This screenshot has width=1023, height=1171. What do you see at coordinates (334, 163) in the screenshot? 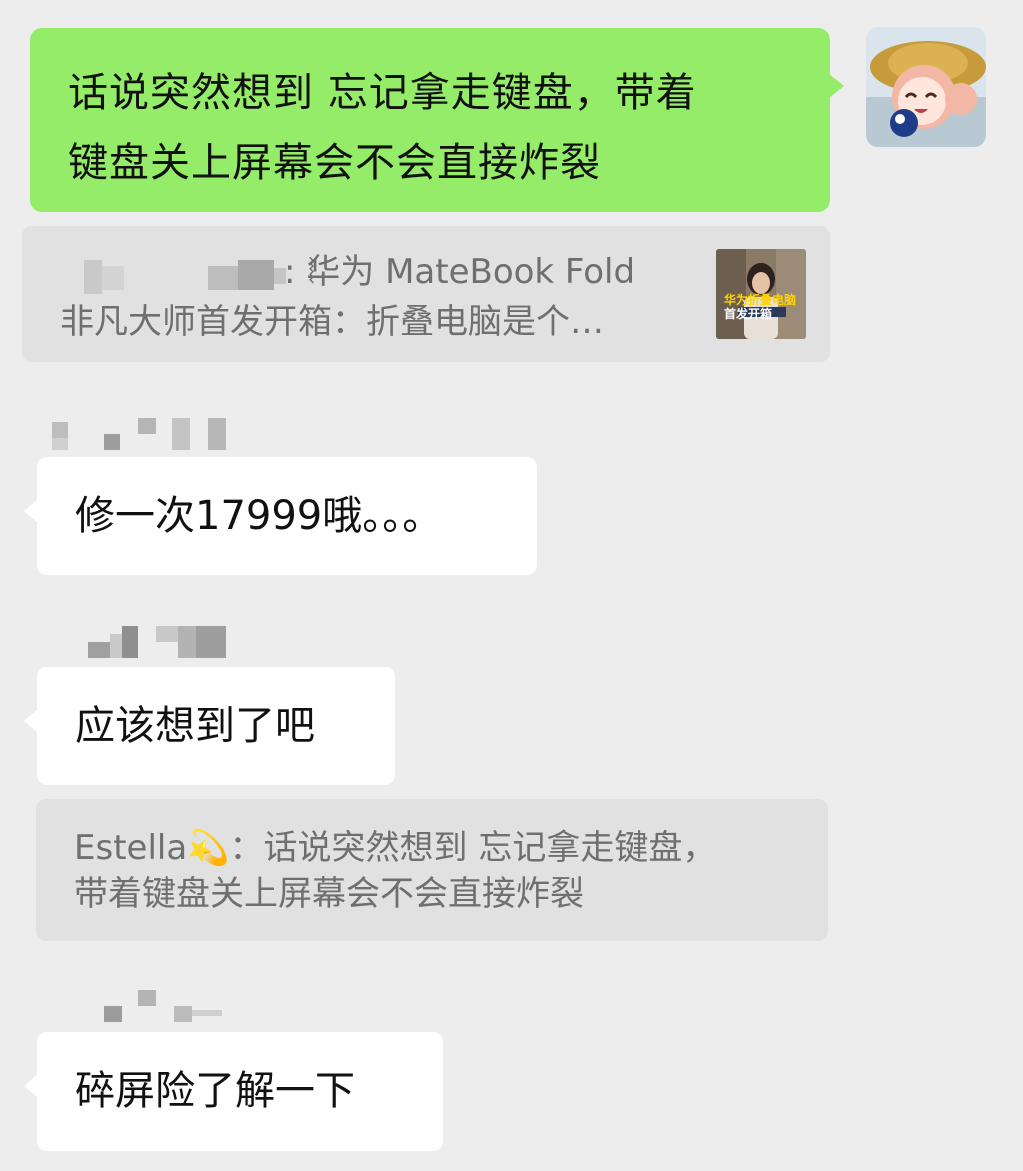
I see `outgoing-message-line-2: 键盘关上屏幕会不会直接炸裂` at bounding box center [334, 163].